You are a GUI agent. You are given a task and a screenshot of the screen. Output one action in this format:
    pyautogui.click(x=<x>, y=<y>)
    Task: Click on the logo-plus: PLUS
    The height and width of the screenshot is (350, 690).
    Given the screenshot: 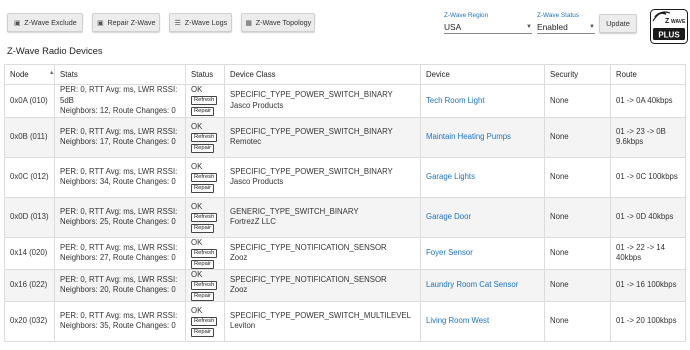 What is the action you would take?
    pyautogui.click(x=669, y=35)
    